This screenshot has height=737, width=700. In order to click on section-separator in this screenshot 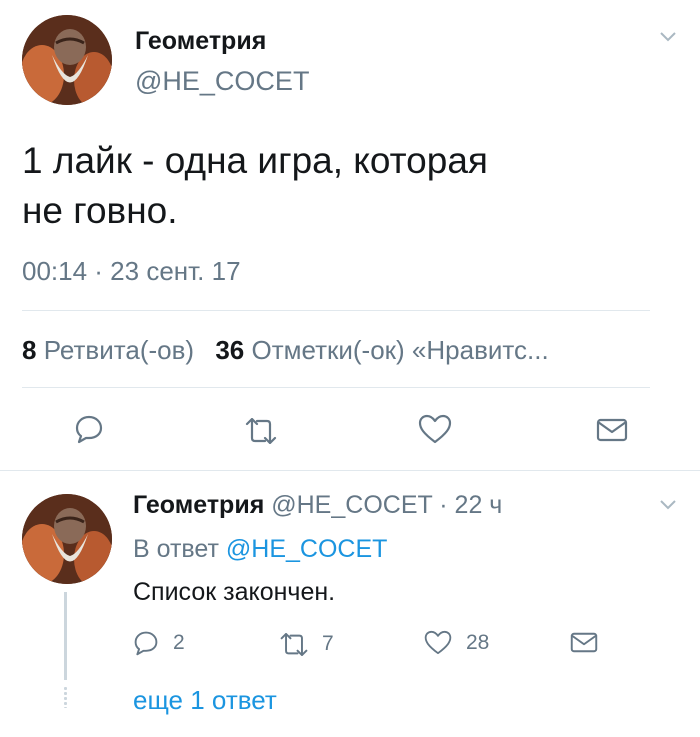, I will do `click(350, 470)`.